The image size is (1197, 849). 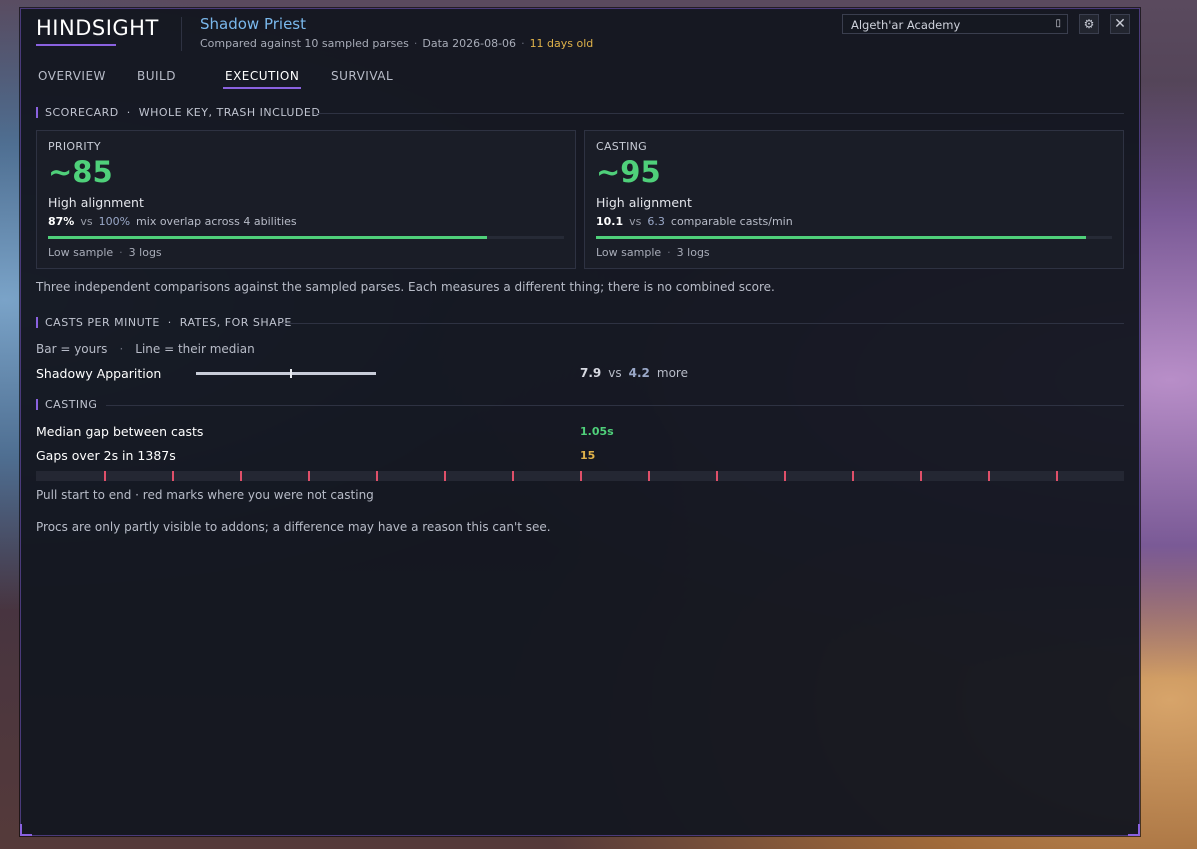 What do you see at coordinates (61, 221) in the screenshot?
I see `your-value: 87%` at bounding box center [61, 221].